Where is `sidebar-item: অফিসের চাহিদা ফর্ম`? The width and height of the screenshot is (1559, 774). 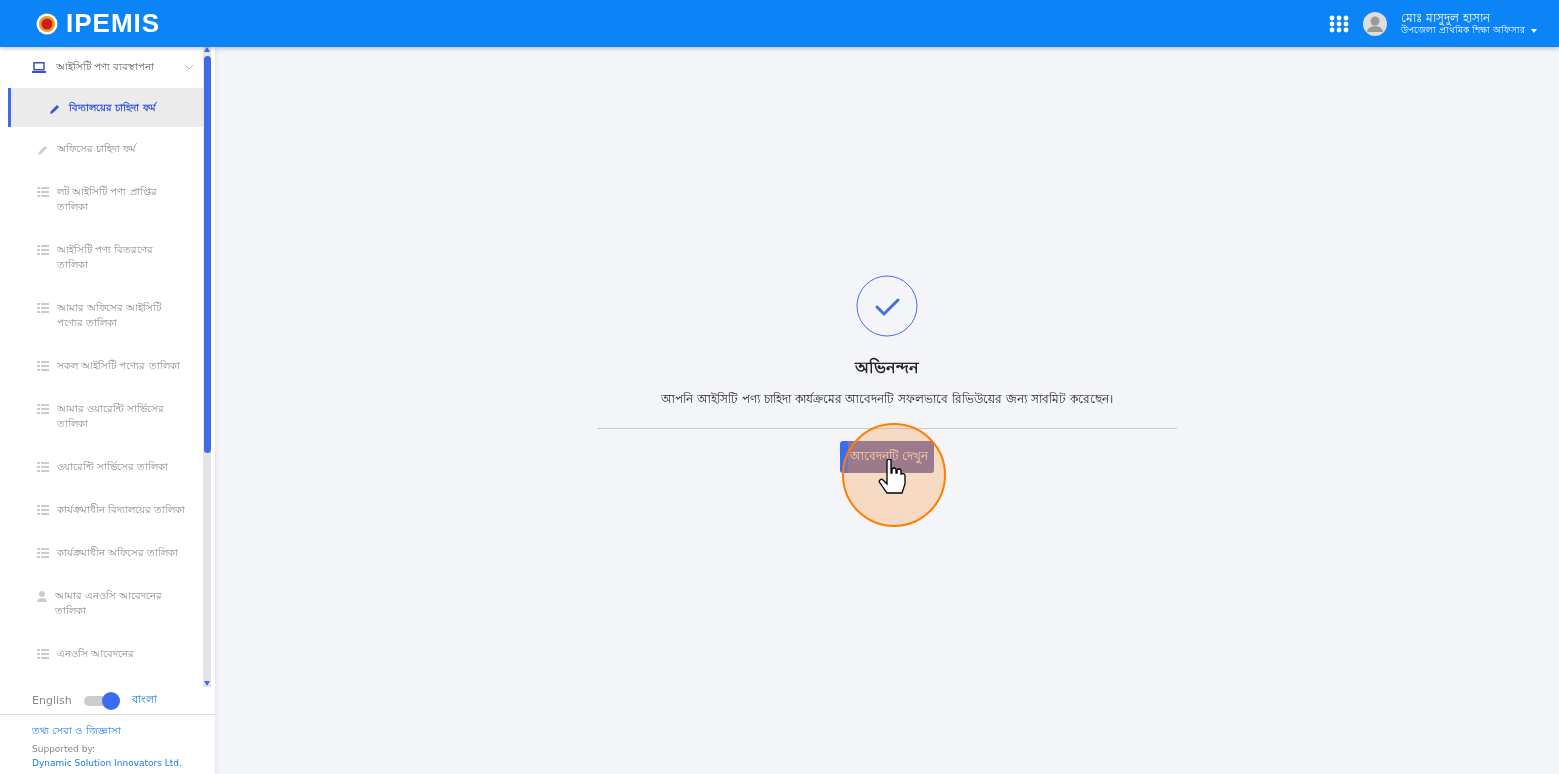
sidebar-item: অফিসের চাহিদা ফর্ম is located at coordinates (105, 148).